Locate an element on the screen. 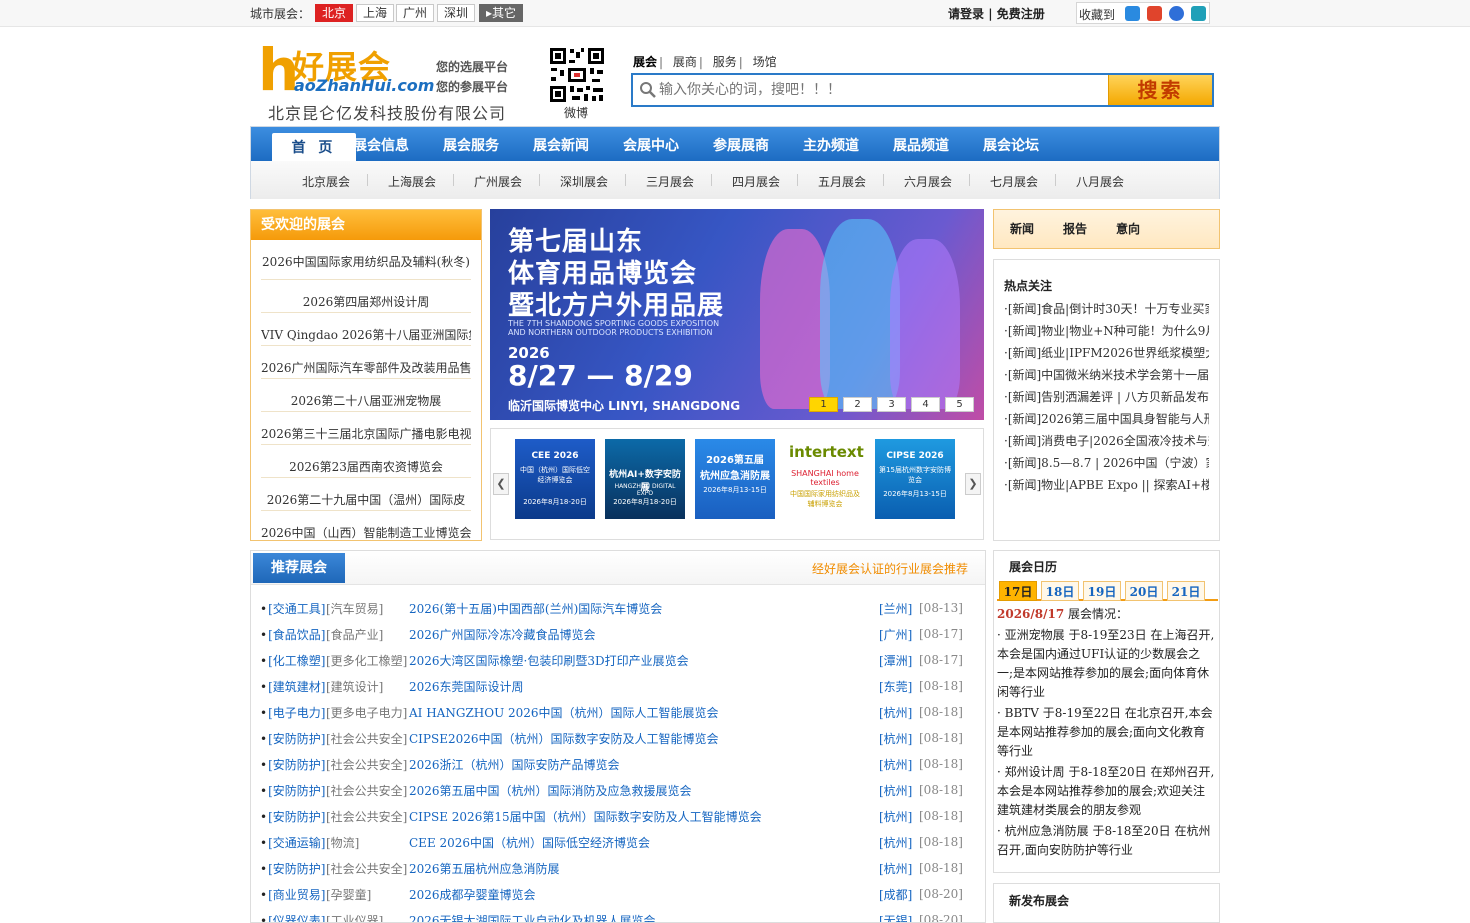 This screenshot has height=923, width=1470. list-item: 2026第二十九届中国（温州）国际皮 is located at coordinates (366, 494).